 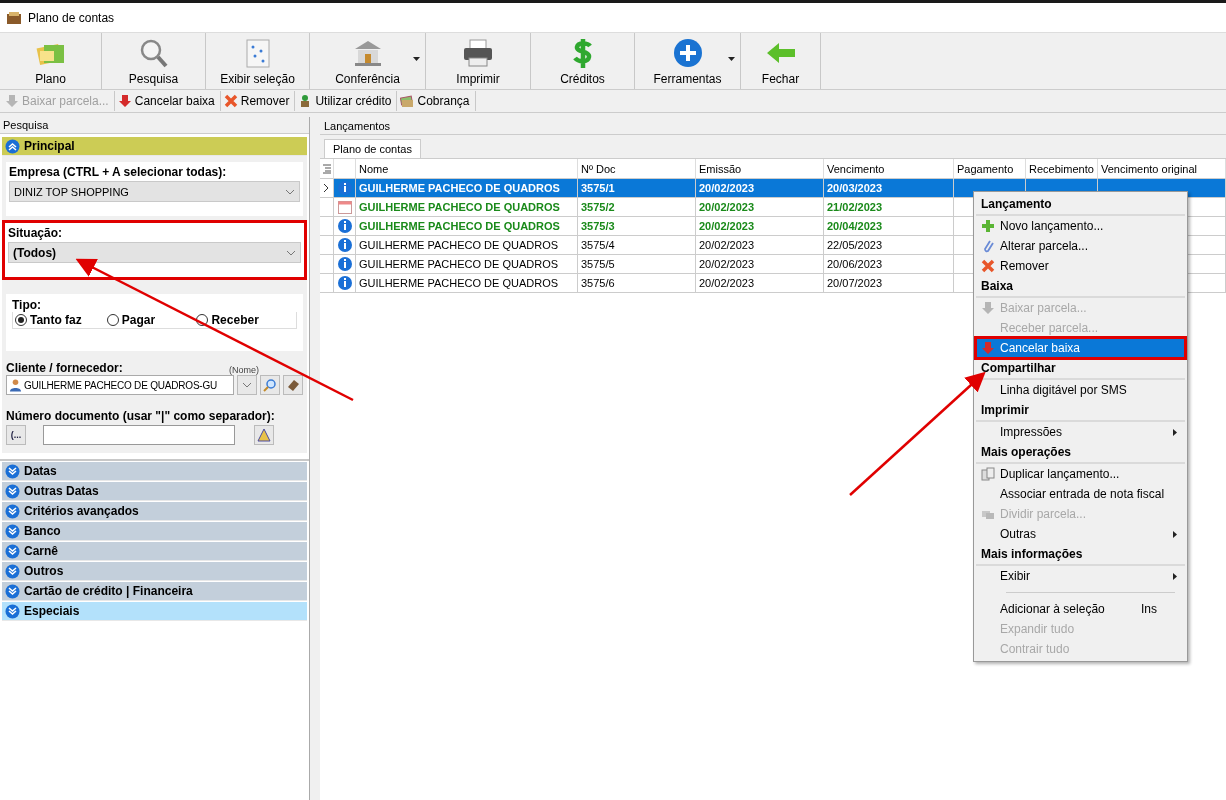 What do you see at coordinates (154, 531) in the screenshot?
I see `filter-group-header: Banco` at bounding box center [154, 531].